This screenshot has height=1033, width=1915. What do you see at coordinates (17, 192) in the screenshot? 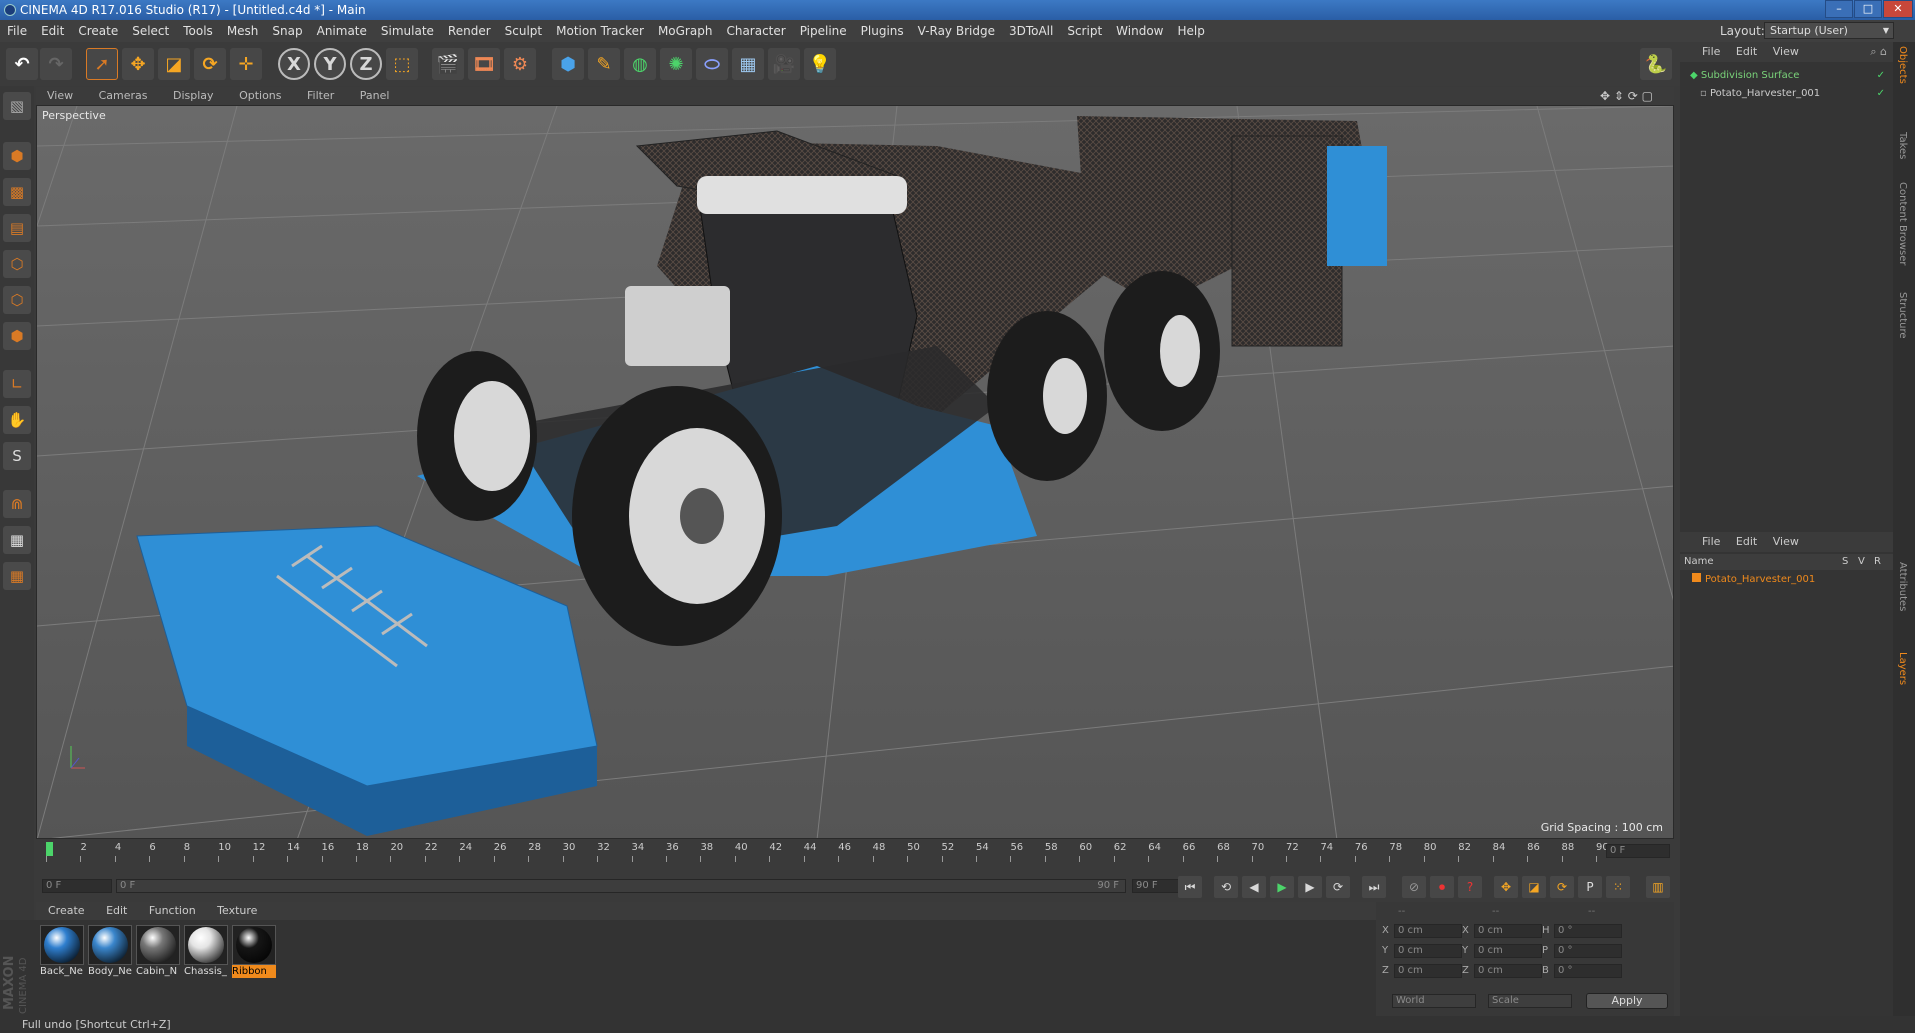
I see `texture-mode-icon: ▩` at bounding box center [17, 192].